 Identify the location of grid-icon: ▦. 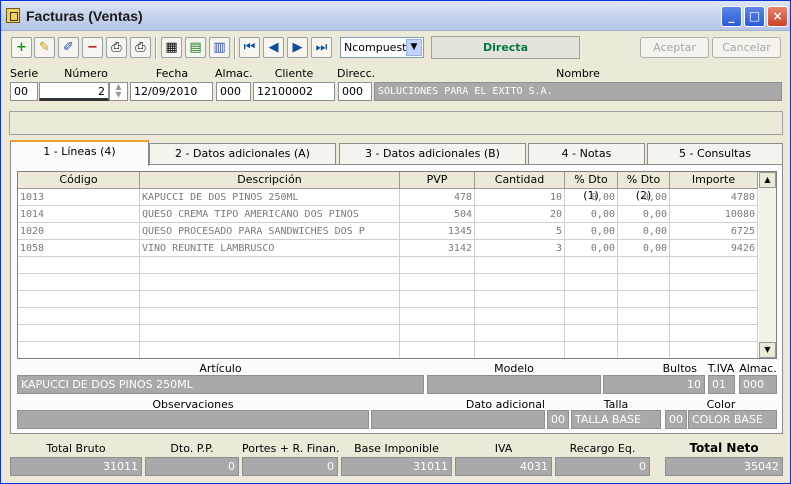
(171, 47).